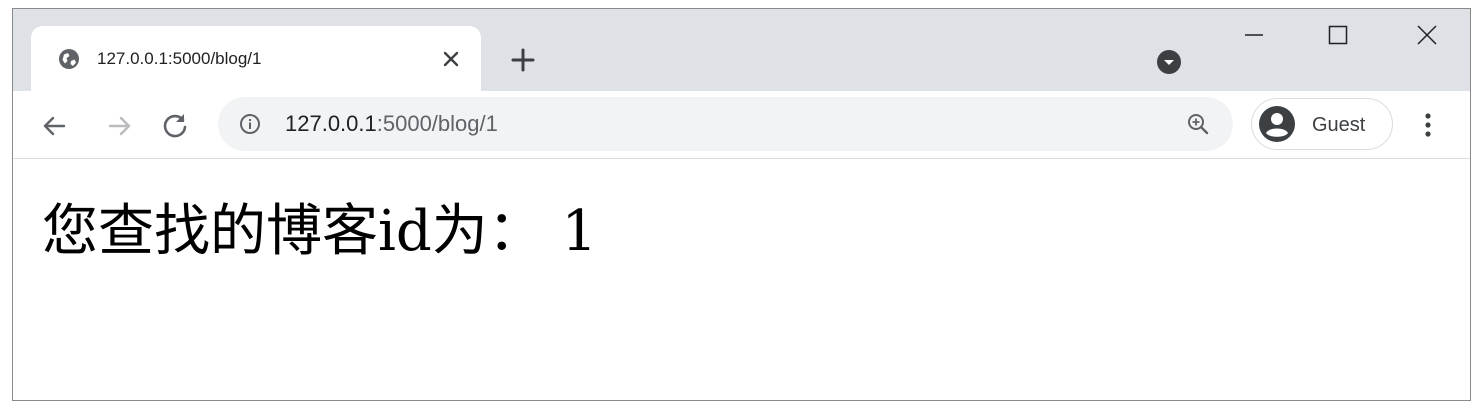 This screenshot has width=1483, height=413. I want to click on tab-title: 127.0.0.1:5000/blog/1, so click(179, 58).